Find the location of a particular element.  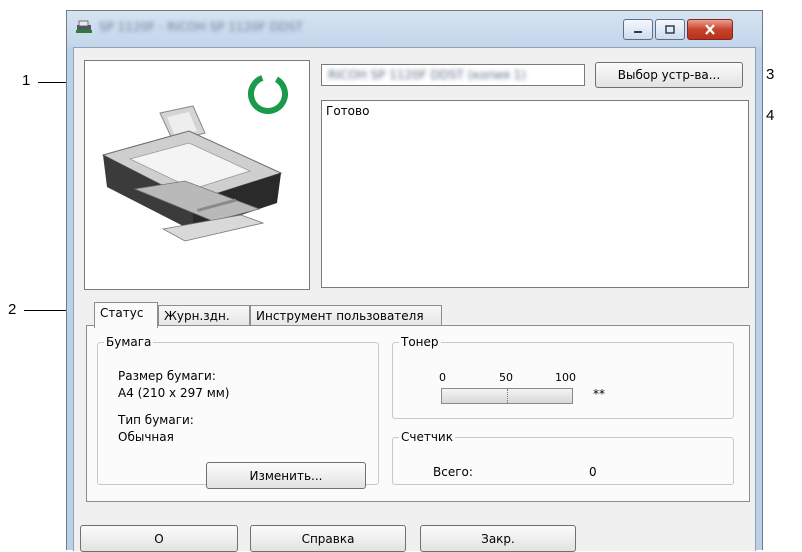

help-label: Справка is located at coordinates (328, 538).